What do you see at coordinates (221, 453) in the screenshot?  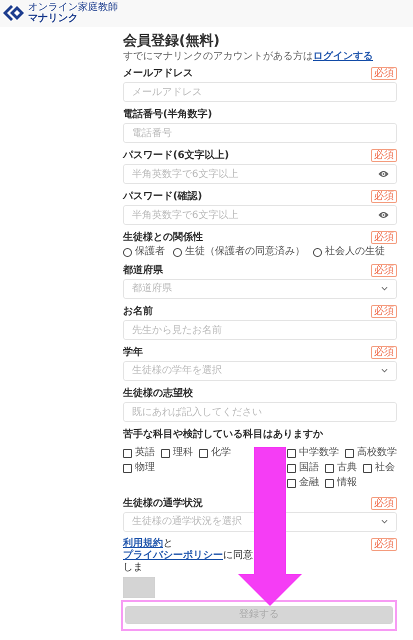 I see `checkbox-label: 化学` at bounding box center [221, 453].